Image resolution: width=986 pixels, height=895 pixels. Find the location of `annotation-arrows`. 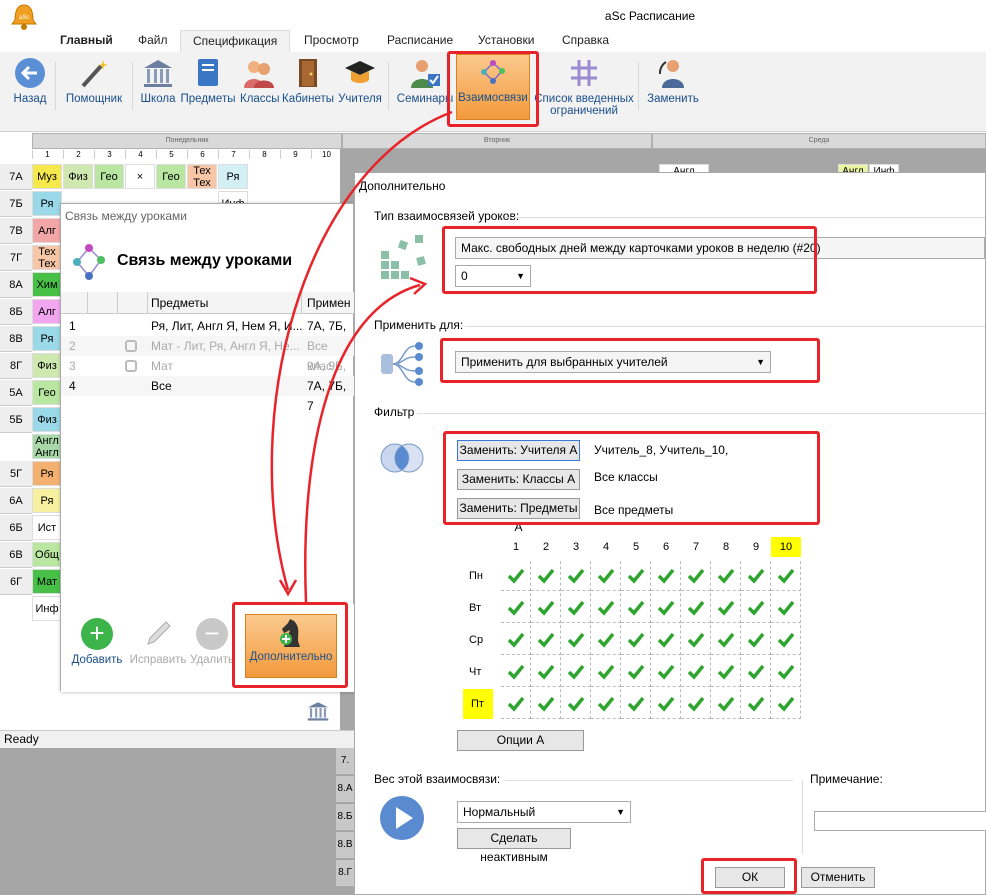

annotation-arrows is located at coordinates (361, 356).